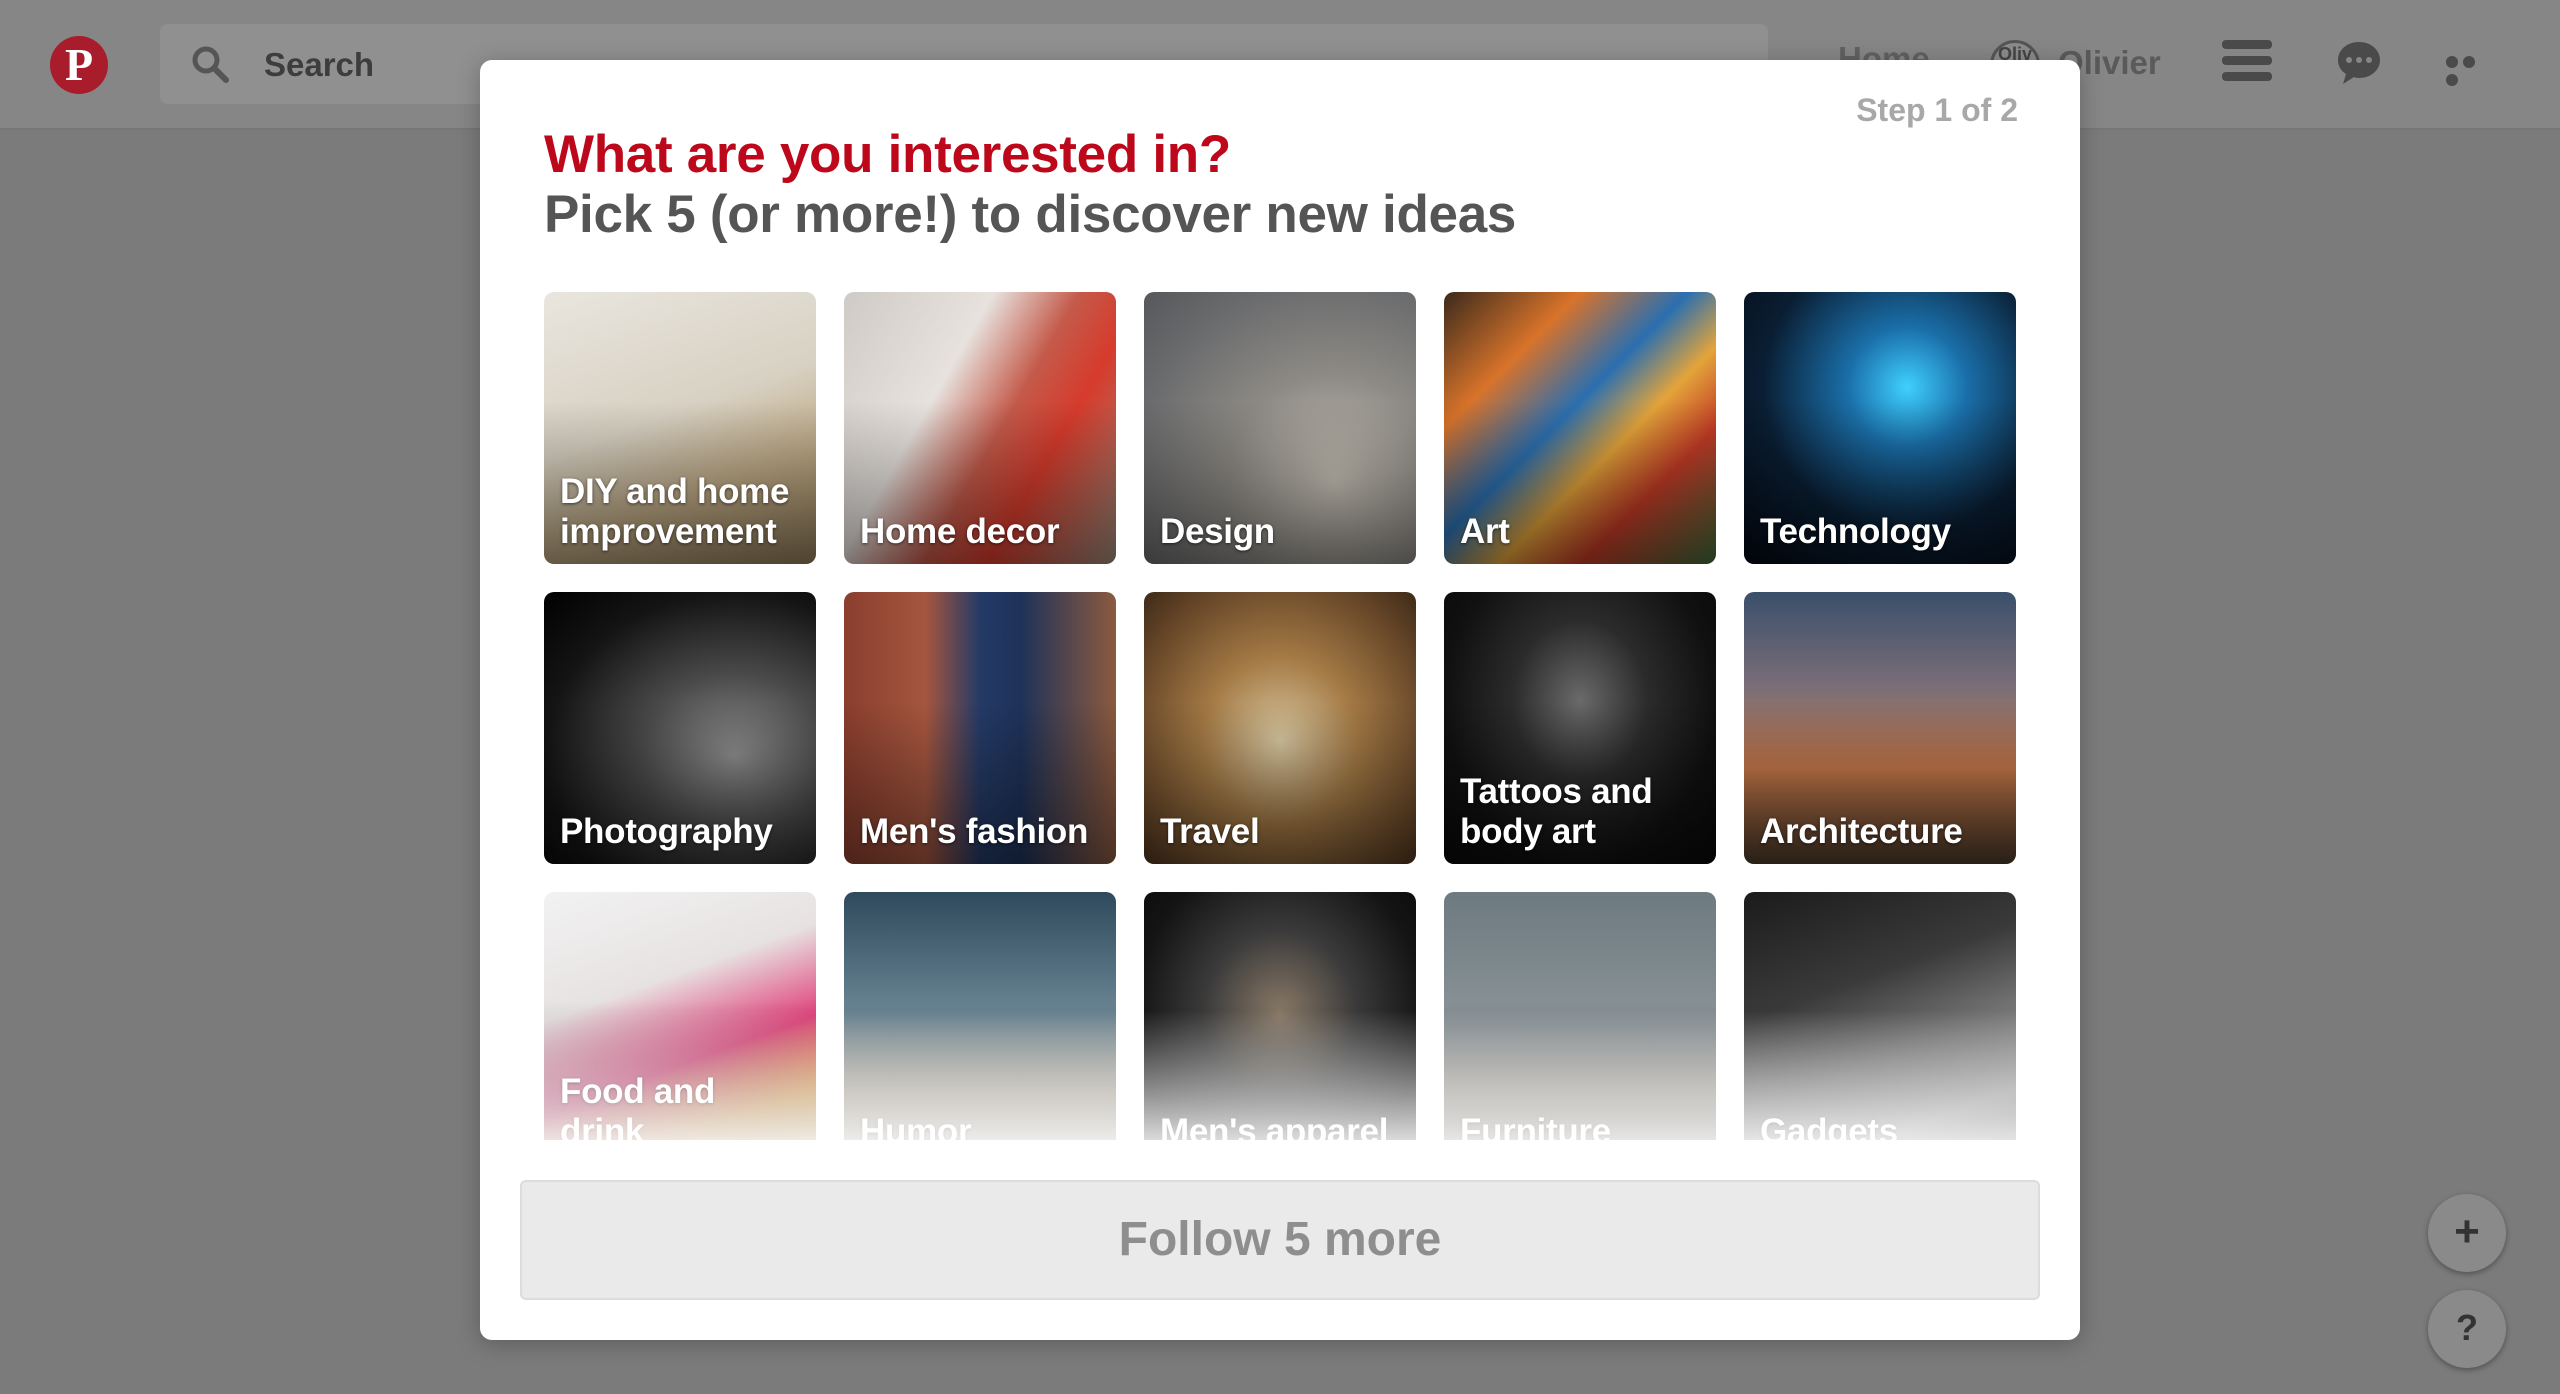 The height and width of the screenshot is (1394, 2560). I want to click on topic-tile-furniture: Furniture, so click(1580, 1016).